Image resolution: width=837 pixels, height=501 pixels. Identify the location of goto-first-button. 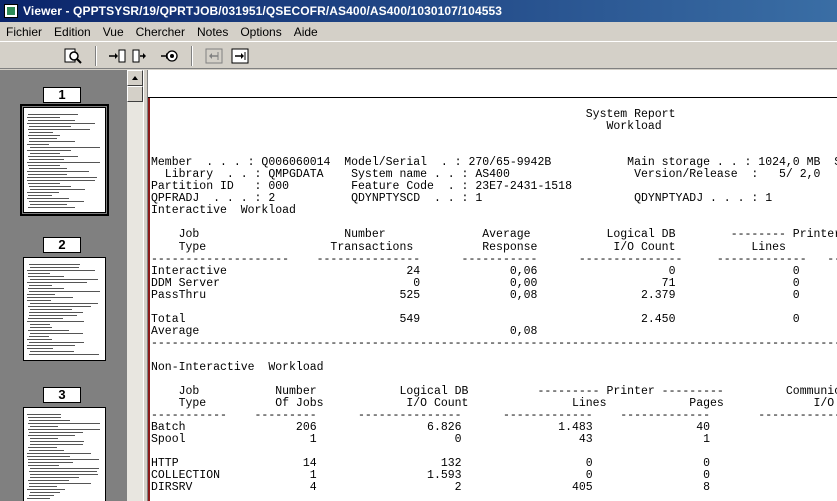
(117, 56).